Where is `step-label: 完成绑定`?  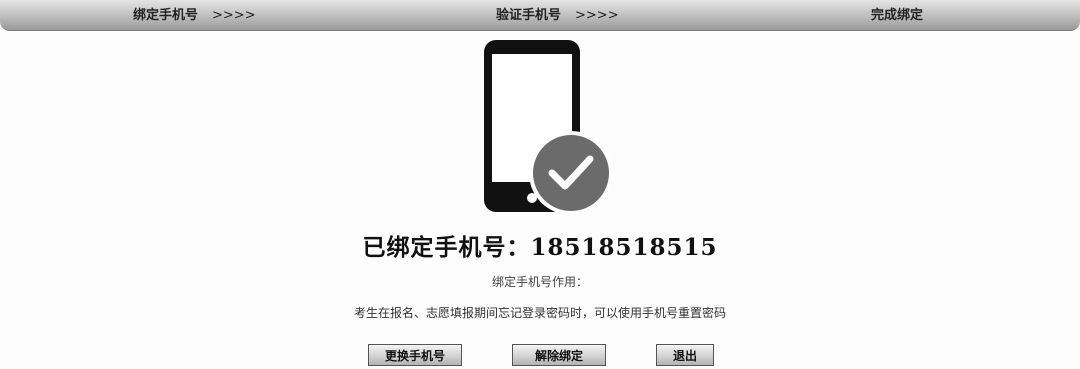
step-label: 完成绑定 is located at coordinates (897, 15).